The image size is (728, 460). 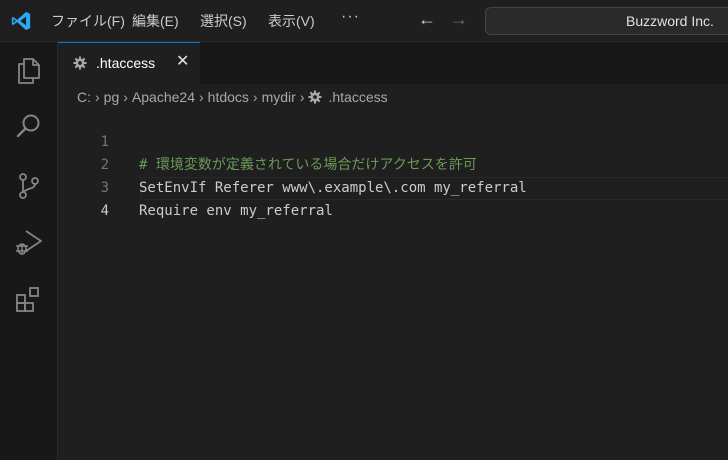 What do you see at coordinates (427, 19) in the screenshot?
I see `back-arrow-icon: ←` at bounding box center [427, 19].